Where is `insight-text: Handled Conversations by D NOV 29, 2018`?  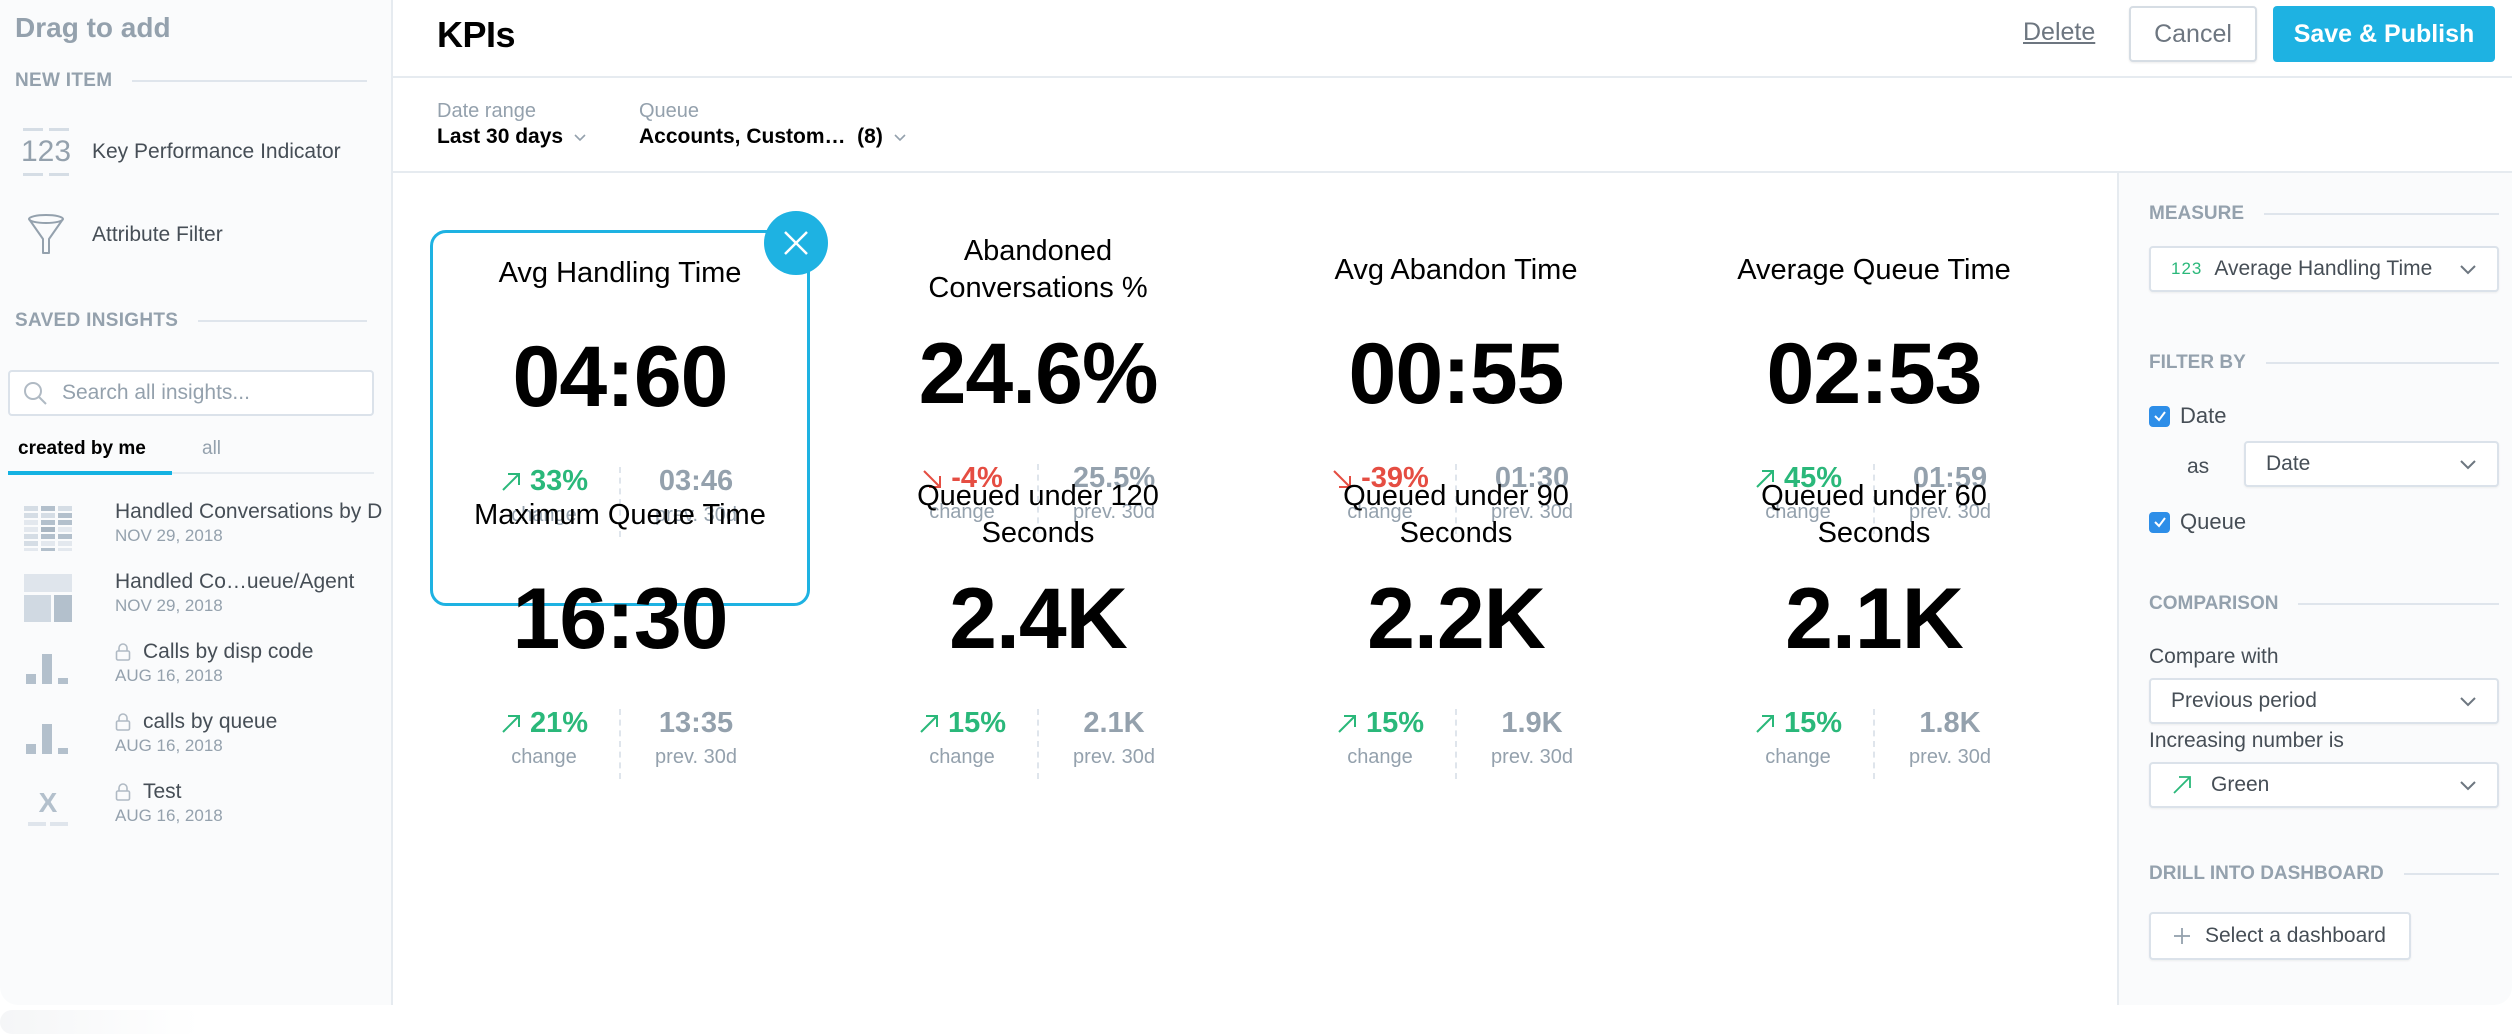 insight-text: Handled Conversations by D NOV 29, 2018 is located at coordinates (248, 523).